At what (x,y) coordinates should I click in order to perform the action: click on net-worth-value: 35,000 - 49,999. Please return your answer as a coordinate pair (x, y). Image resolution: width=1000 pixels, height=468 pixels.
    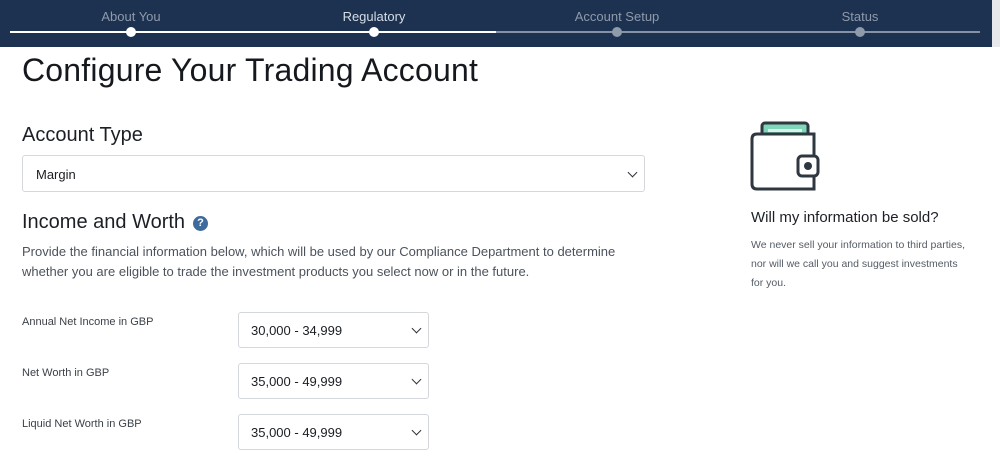
    Looking at the image, I should click on (297, 381).